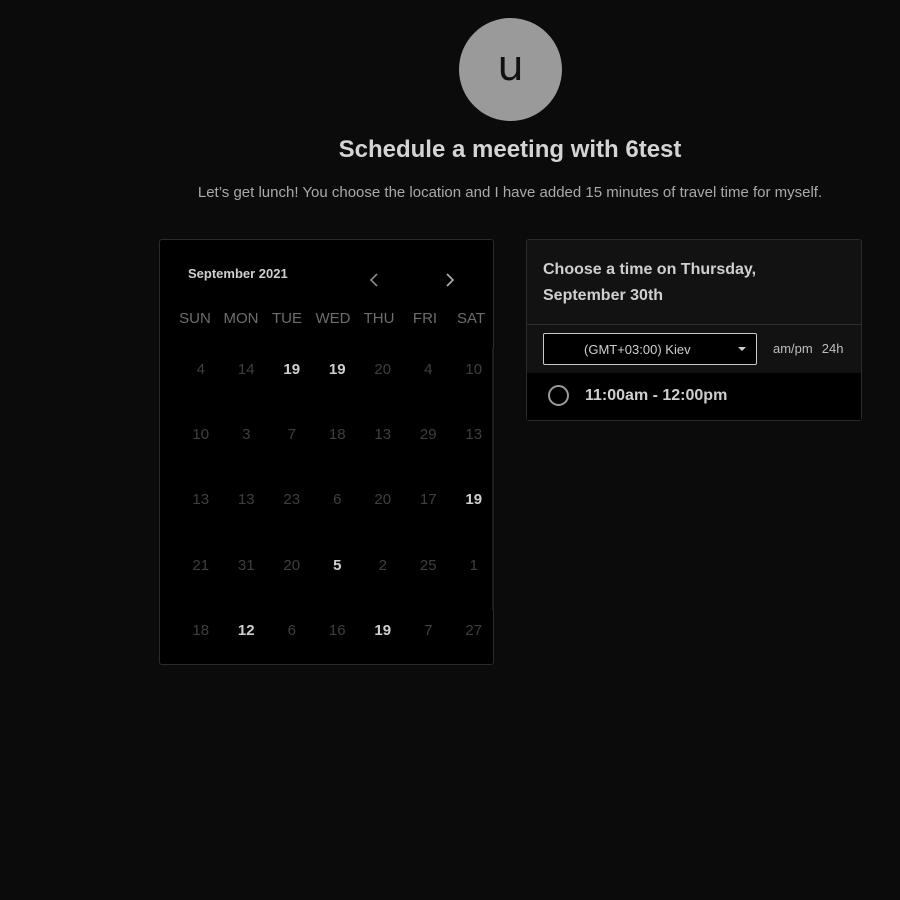 This screenshot has height=900, width=900. I want to click on chevron-left-icon, so click(373, 280).